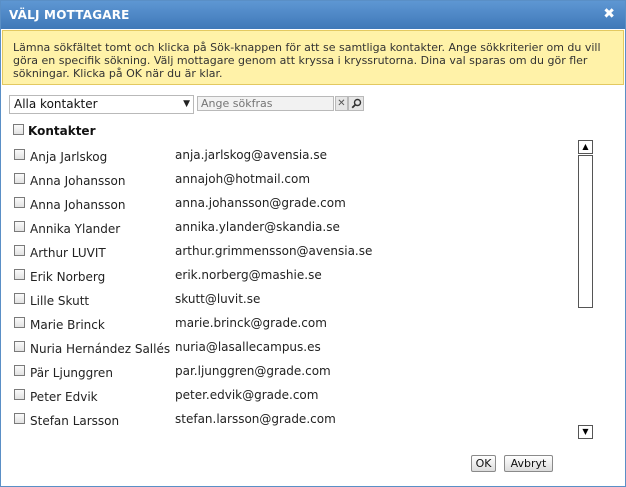  What do you see at coordinates (248, 347) in the screenshot?
I see `contact-email: nuria@lasallecampus.es` at bounding box center [248, 347].